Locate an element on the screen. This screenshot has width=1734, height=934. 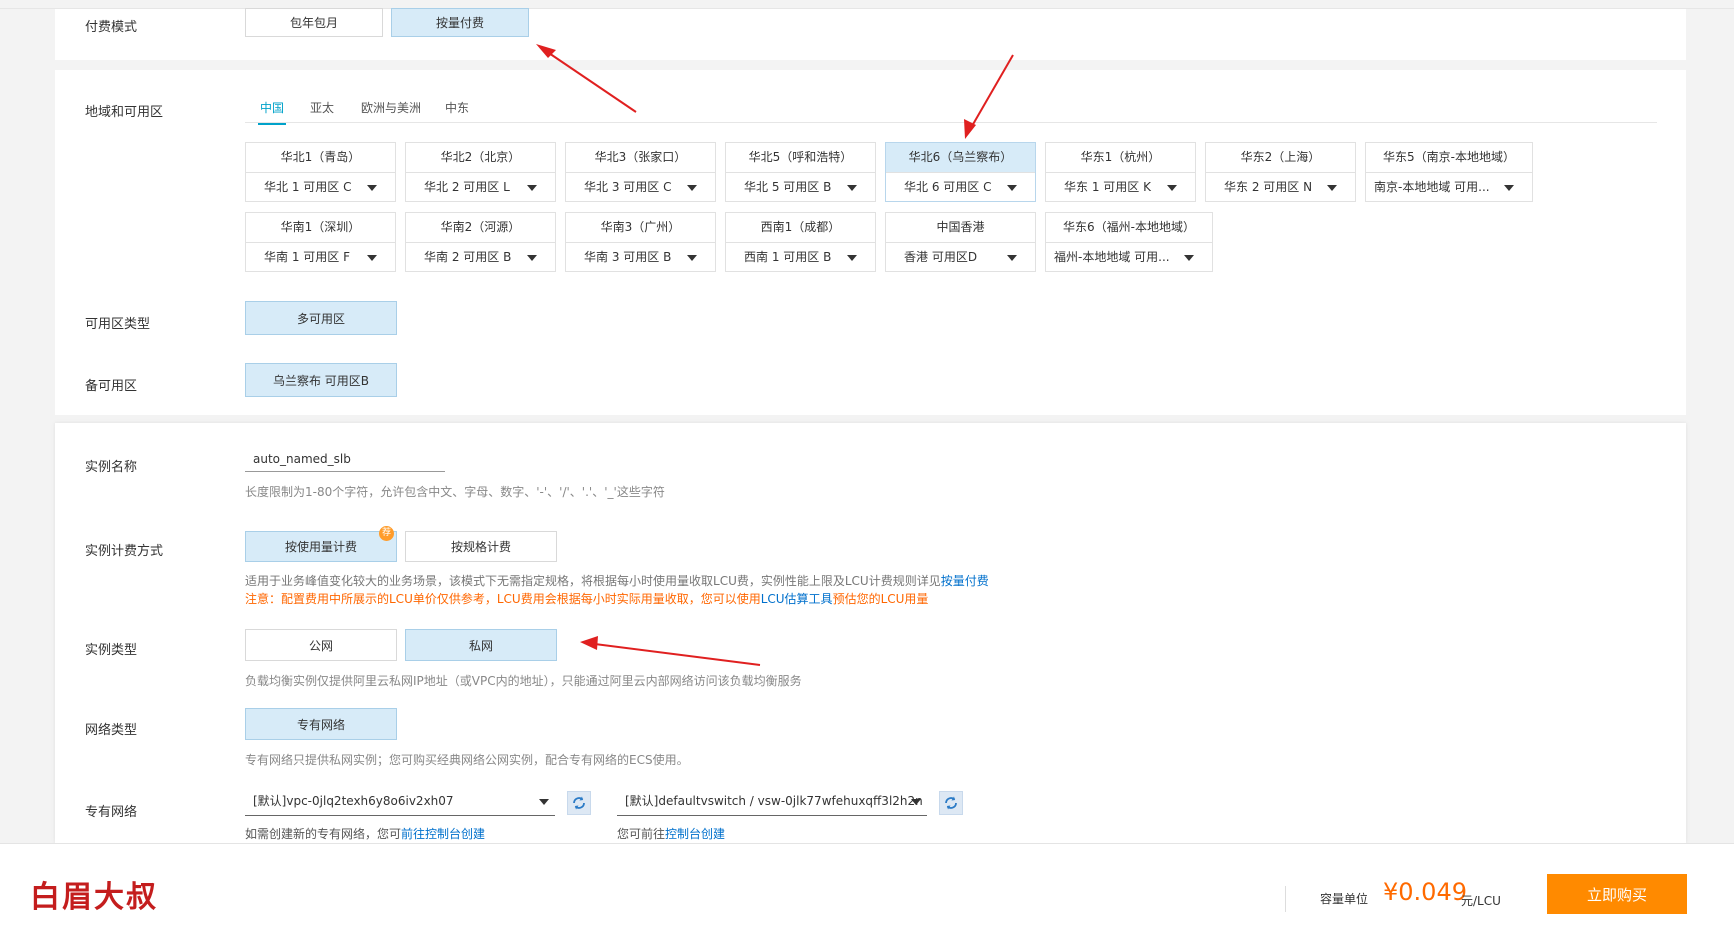
zone-select: 华北 1 可用区 C is located at coordinates (320, 187).